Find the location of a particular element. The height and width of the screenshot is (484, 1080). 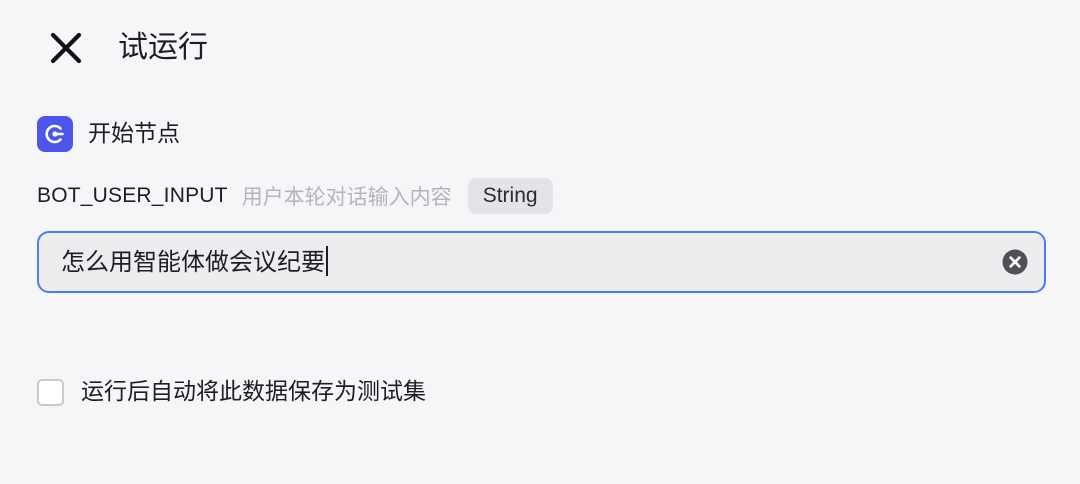

close-icon is located at coordinates (66, 48).